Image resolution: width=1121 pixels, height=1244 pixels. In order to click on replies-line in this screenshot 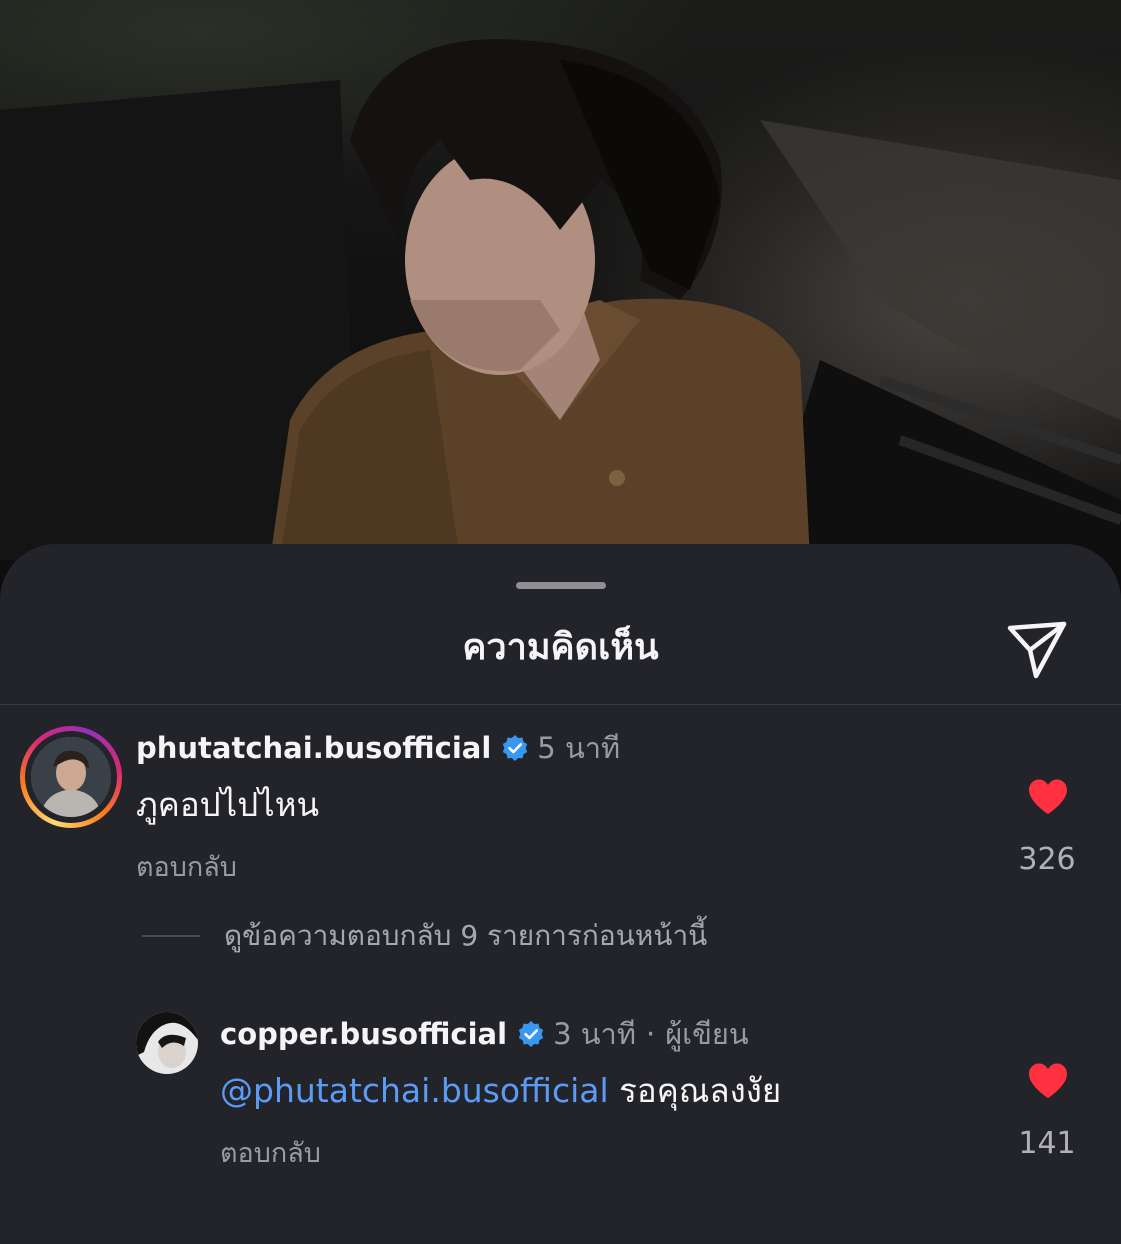, I will do `click(171, 936)`.